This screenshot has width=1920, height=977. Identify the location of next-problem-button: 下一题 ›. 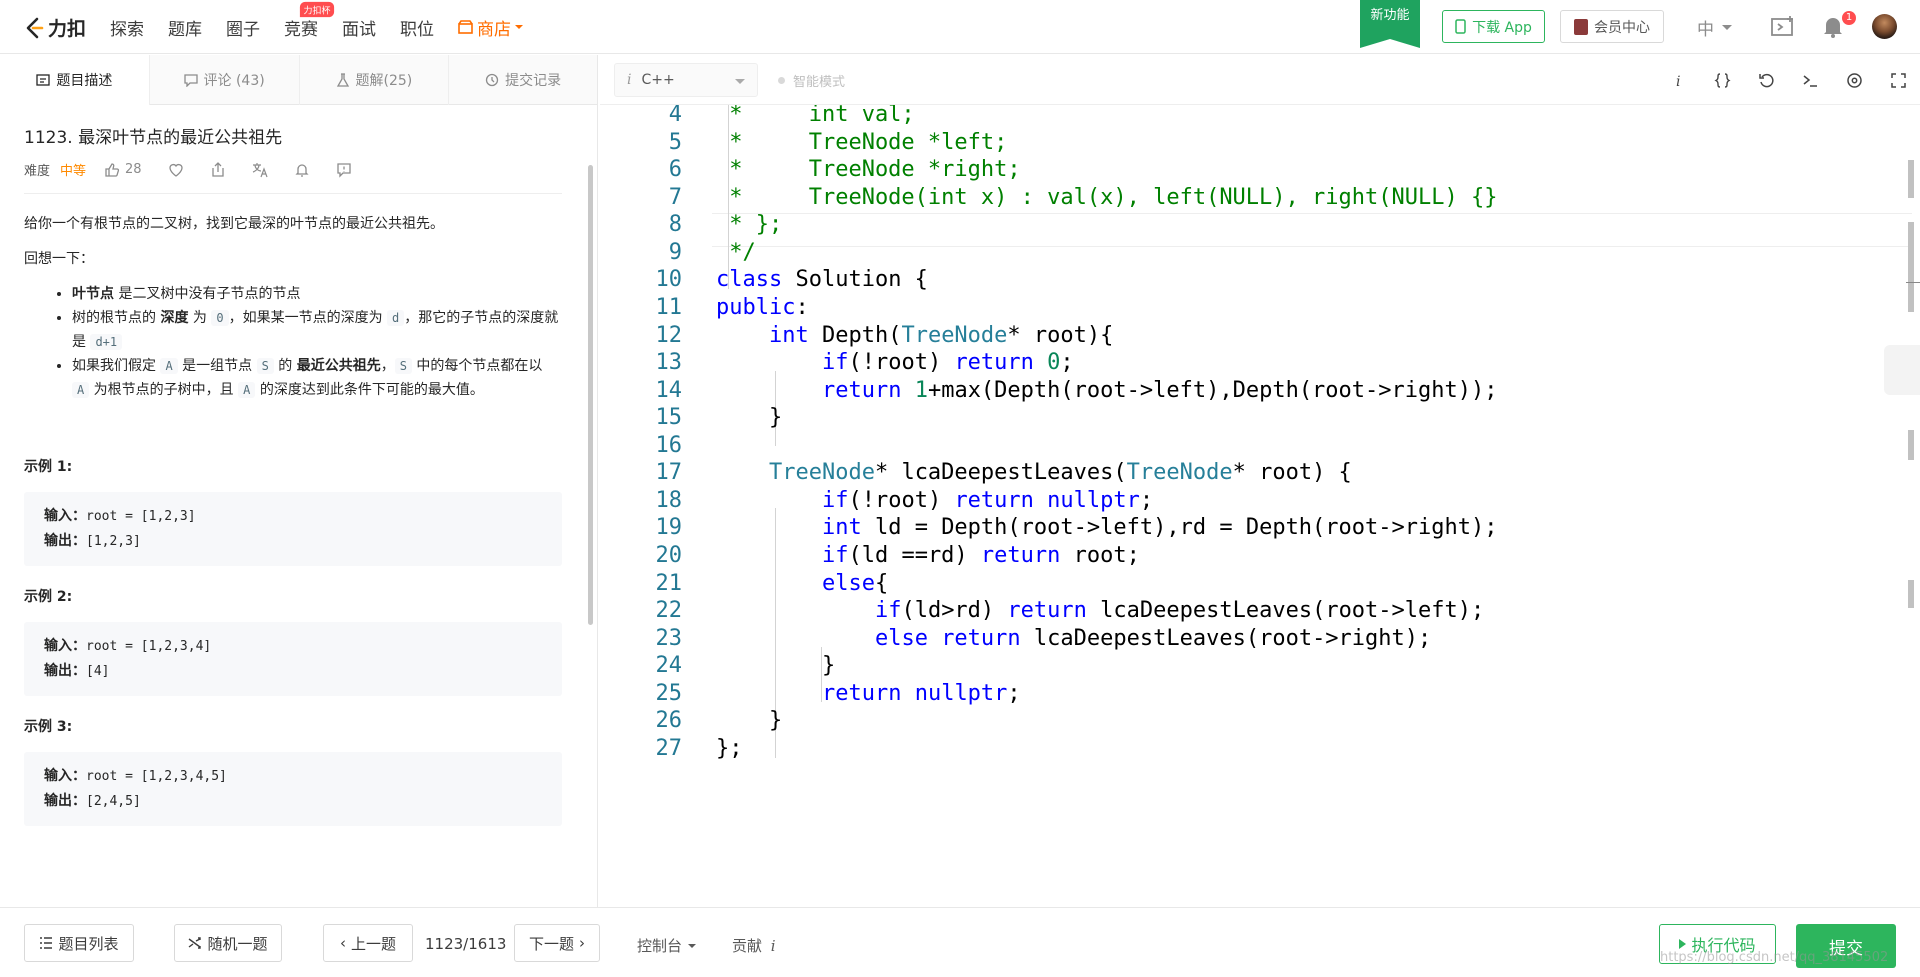
(557, 943).